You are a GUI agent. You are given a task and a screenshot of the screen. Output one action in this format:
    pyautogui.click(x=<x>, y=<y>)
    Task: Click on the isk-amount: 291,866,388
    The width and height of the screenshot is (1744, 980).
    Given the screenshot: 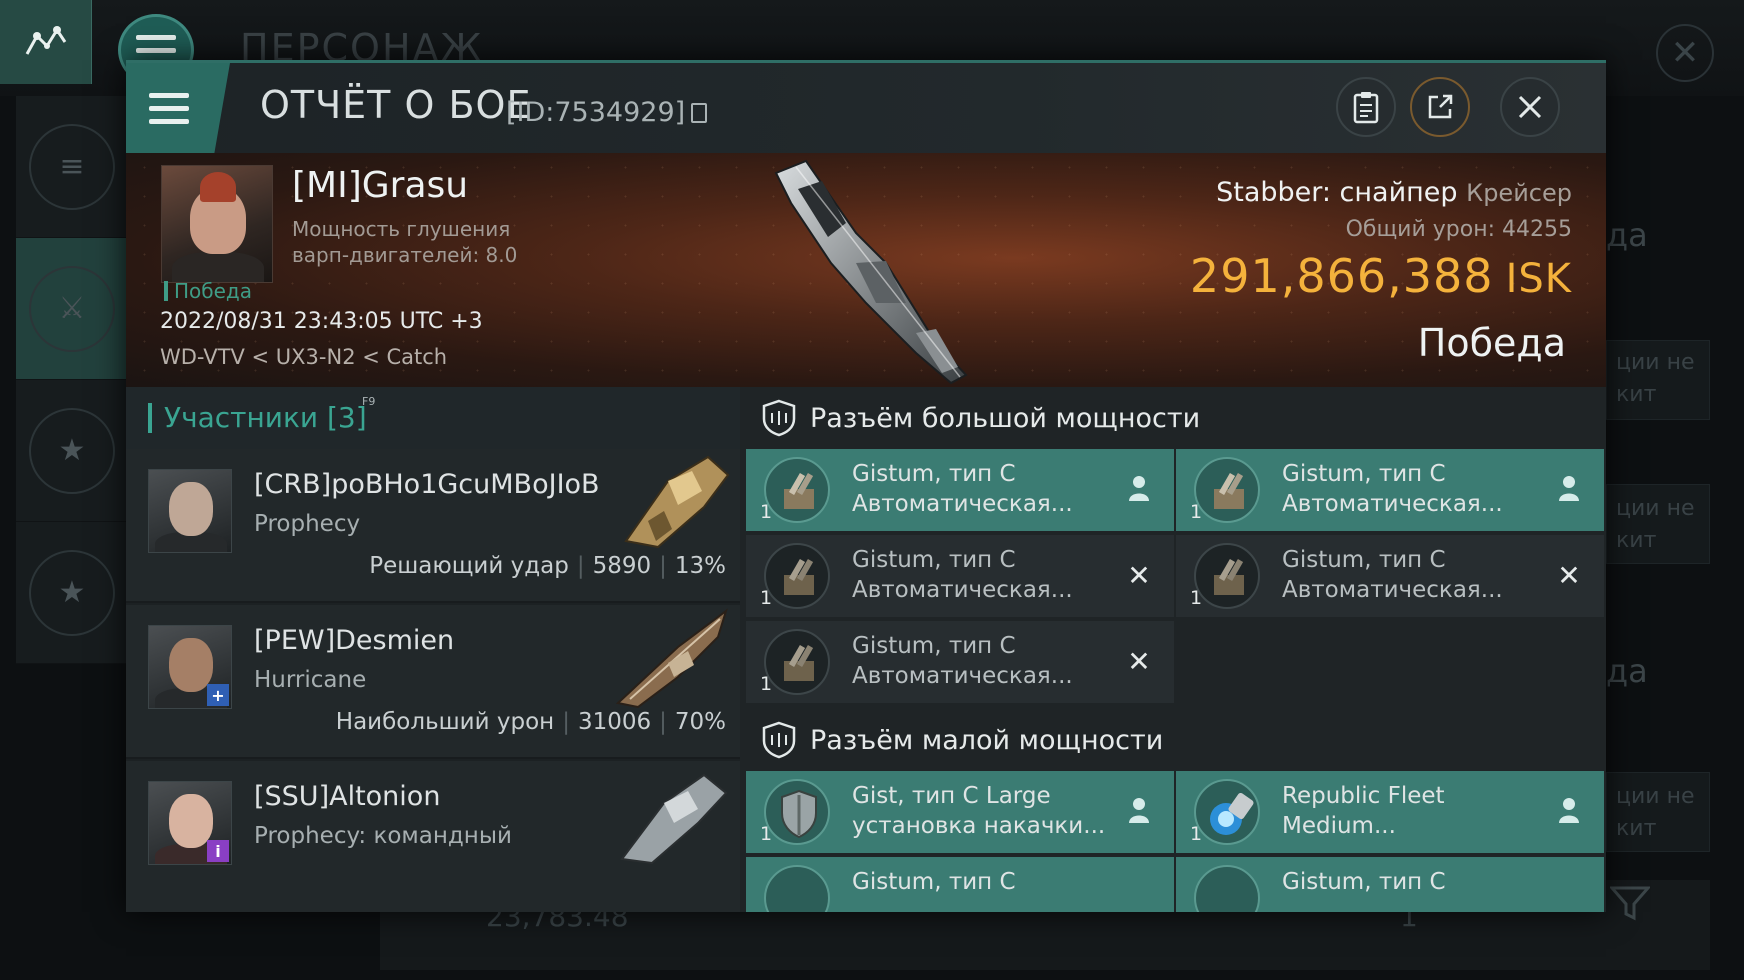 What is the action you would take?
    pyautogui.click(x=1341, y=276)
    